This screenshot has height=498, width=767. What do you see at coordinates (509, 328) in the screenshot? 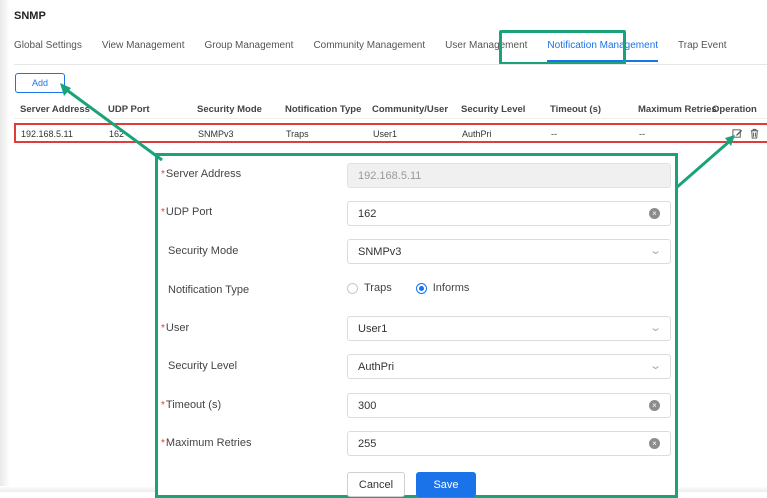
I see `user-select: User1 ⌄` at bounding box center [509, 328].